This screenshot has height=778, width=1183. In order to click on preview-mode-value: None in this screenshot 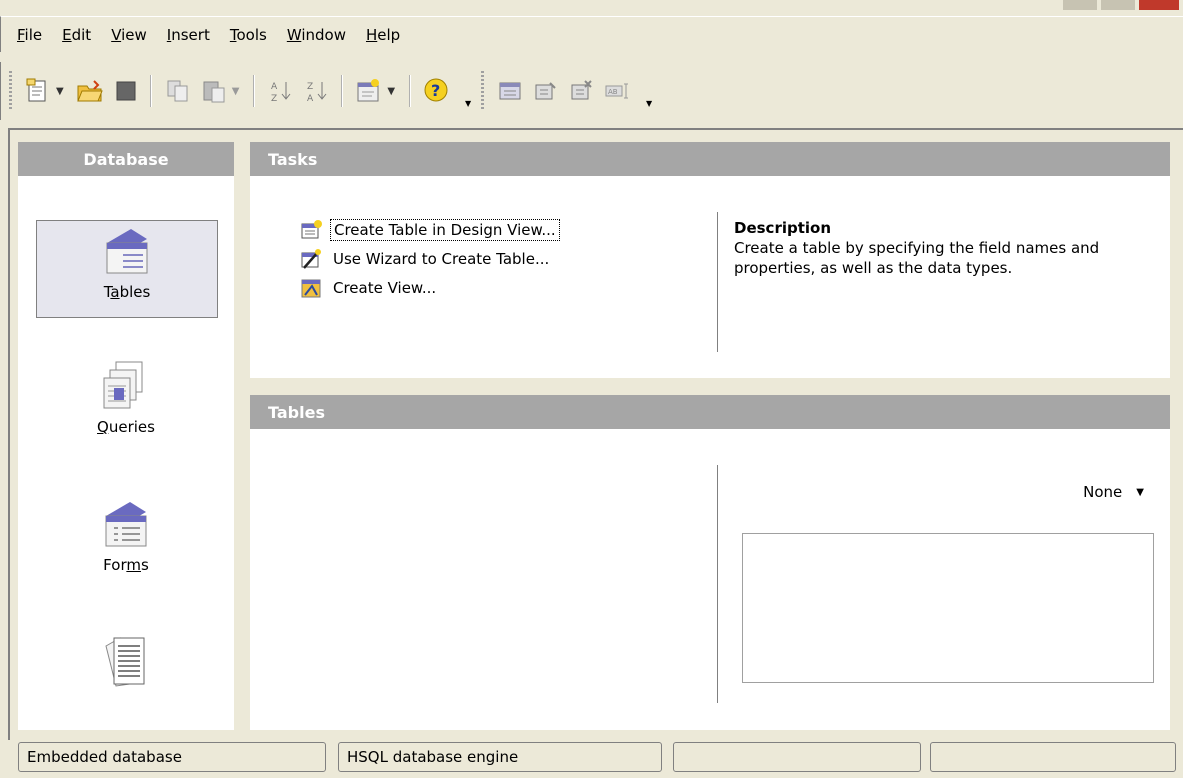, I will do `click(1103, 492)`.